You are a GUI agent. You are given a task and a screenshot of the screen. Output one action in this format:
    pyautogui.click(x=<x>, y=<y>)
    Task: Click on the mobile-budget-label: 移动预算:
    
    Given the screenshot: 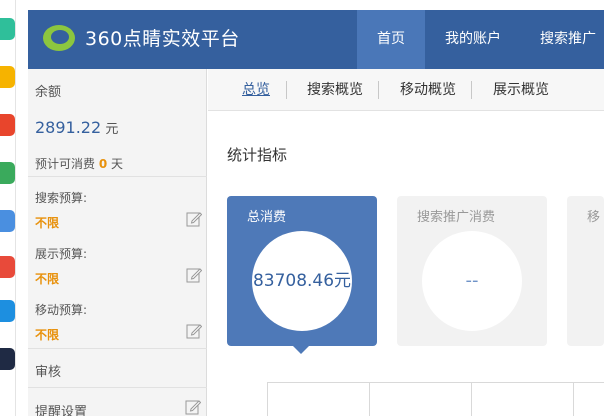 What is the action you would take?
    pyautogui.click(x=61, y=310)
    